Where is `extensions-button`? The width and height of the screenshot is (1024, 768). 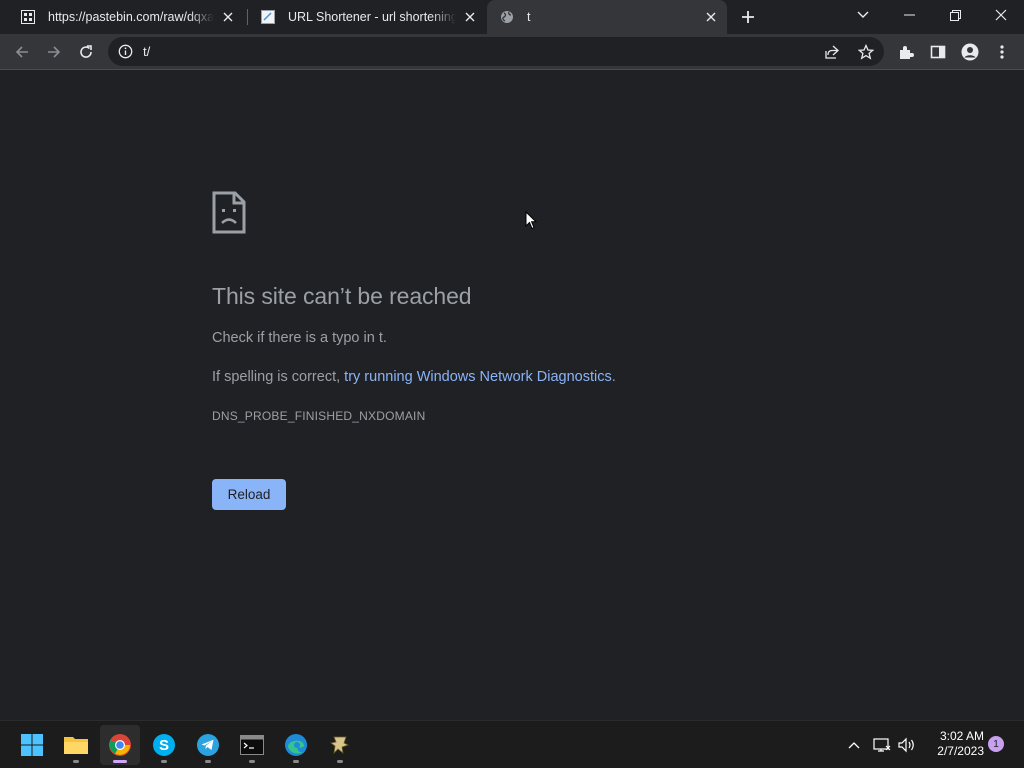 extensions-button is located at coordinates (906, 52).